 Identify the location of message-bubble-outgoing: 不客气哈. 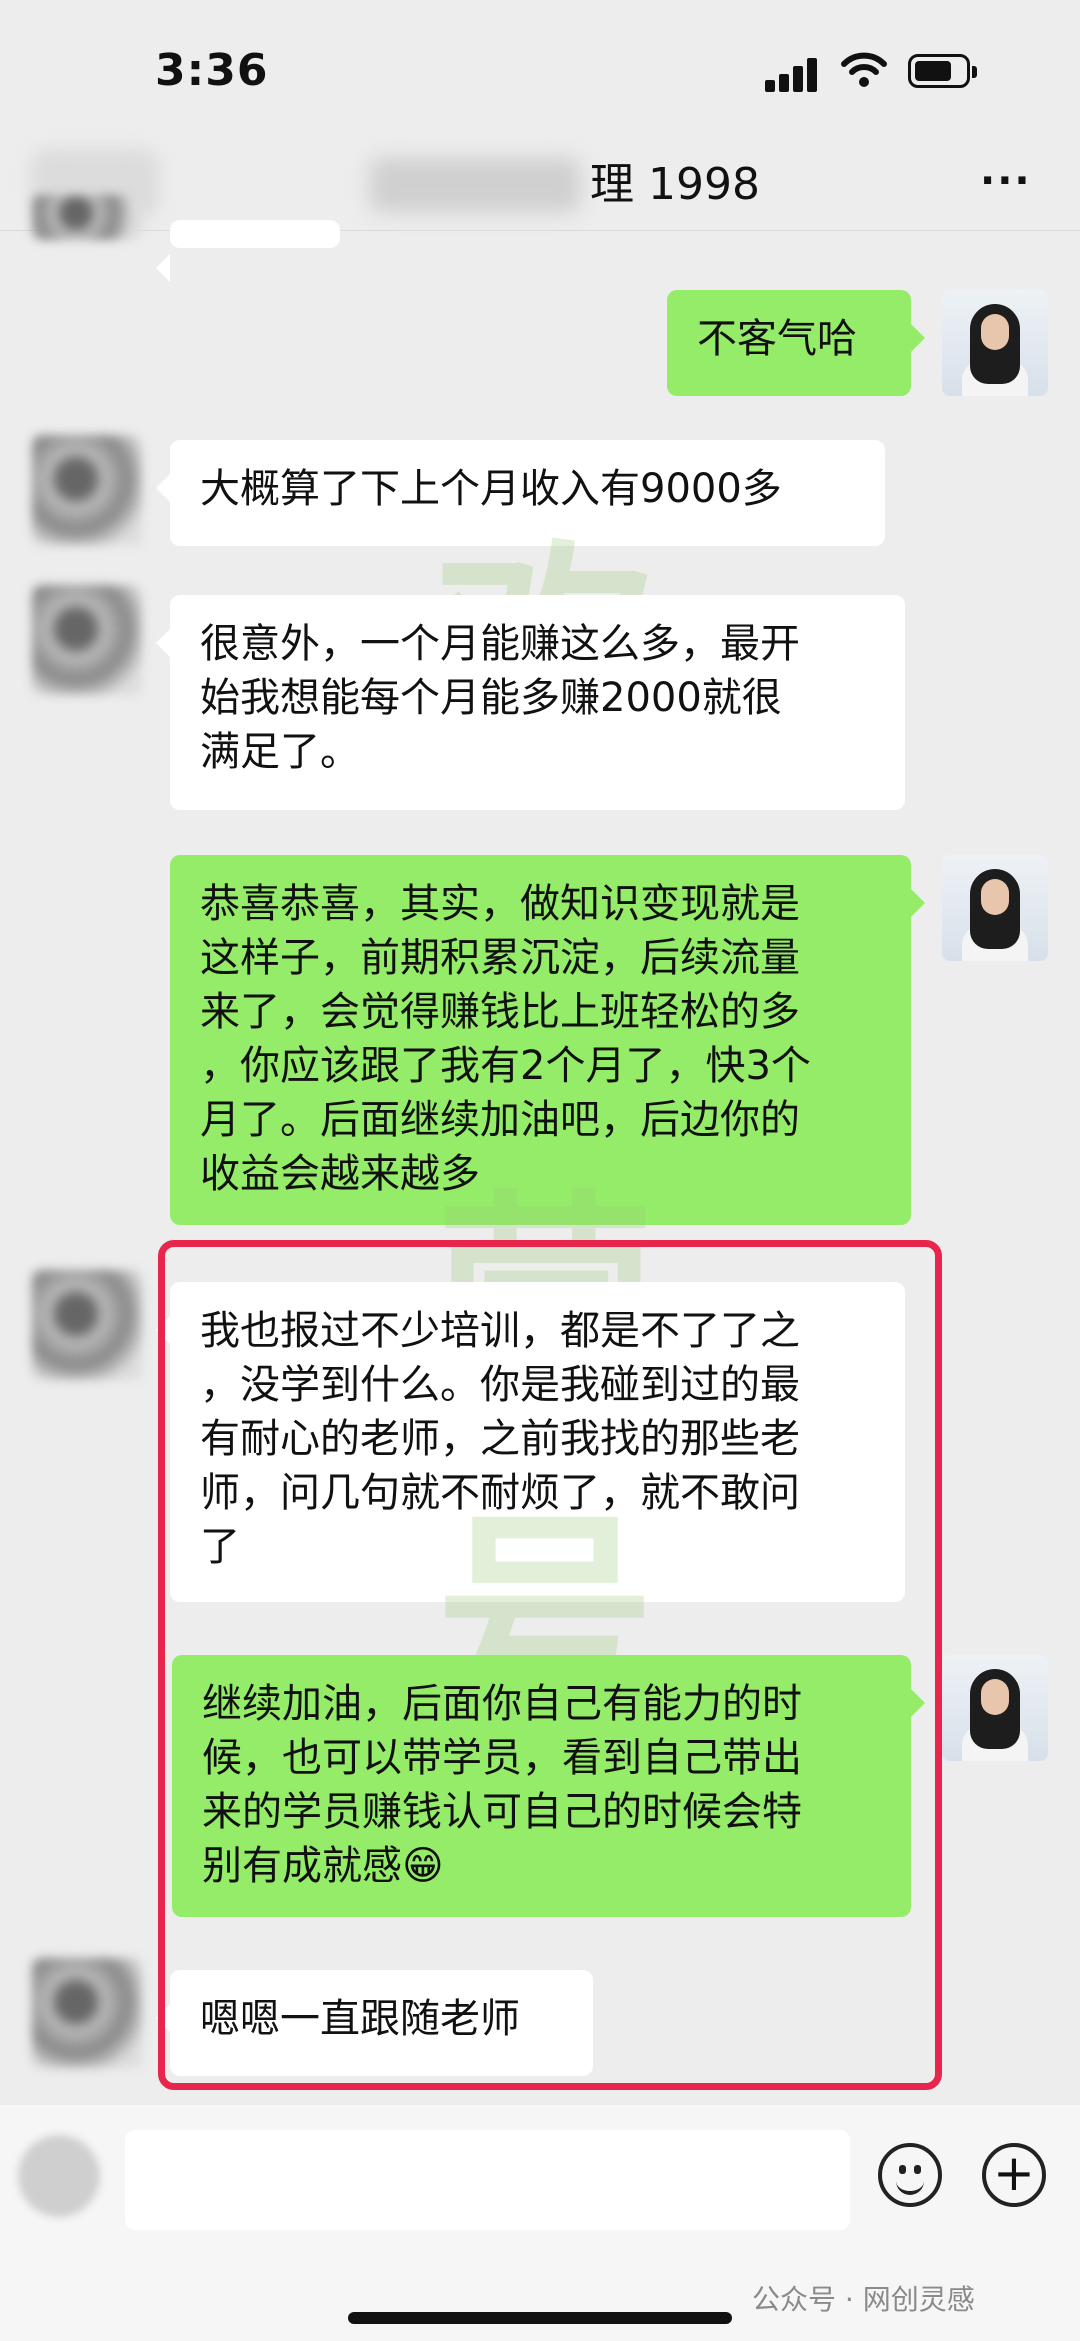
(796, 343).